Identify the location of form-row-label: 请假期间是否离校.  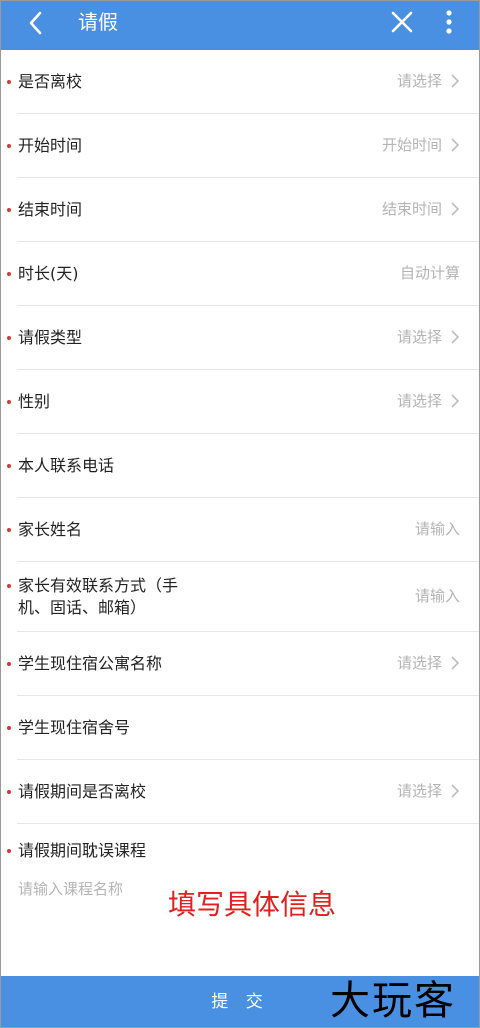
(82, 791).